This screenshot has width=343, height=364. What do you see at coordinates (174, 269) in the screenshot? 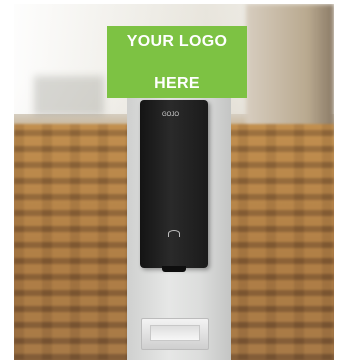
I see `dispenser-nozzle` at bounding box center [174, 269].